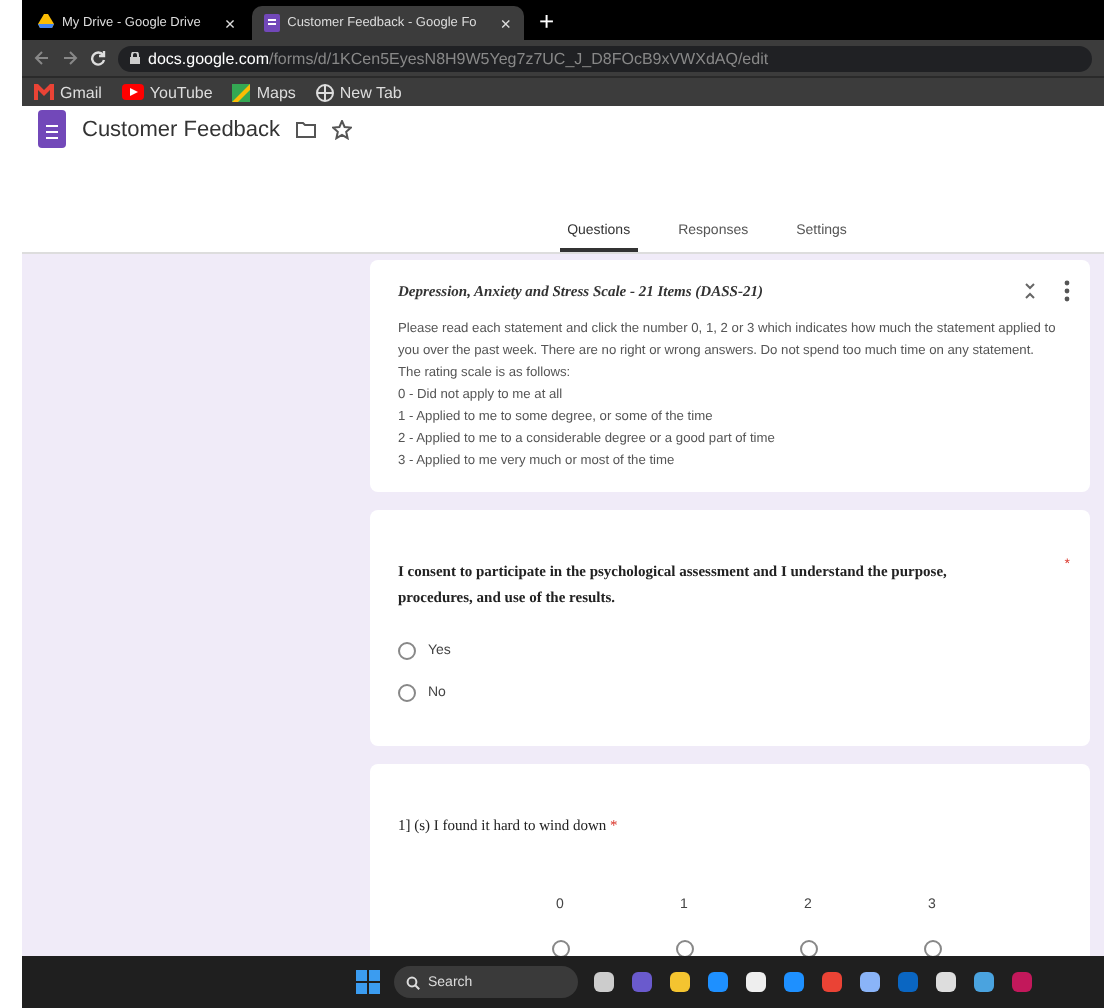 The height and width of the screenshot is (1008, 1104). Describe the element at coordinates (547, 23) in the screenshot. I see `new-tab-button: +` at that location.